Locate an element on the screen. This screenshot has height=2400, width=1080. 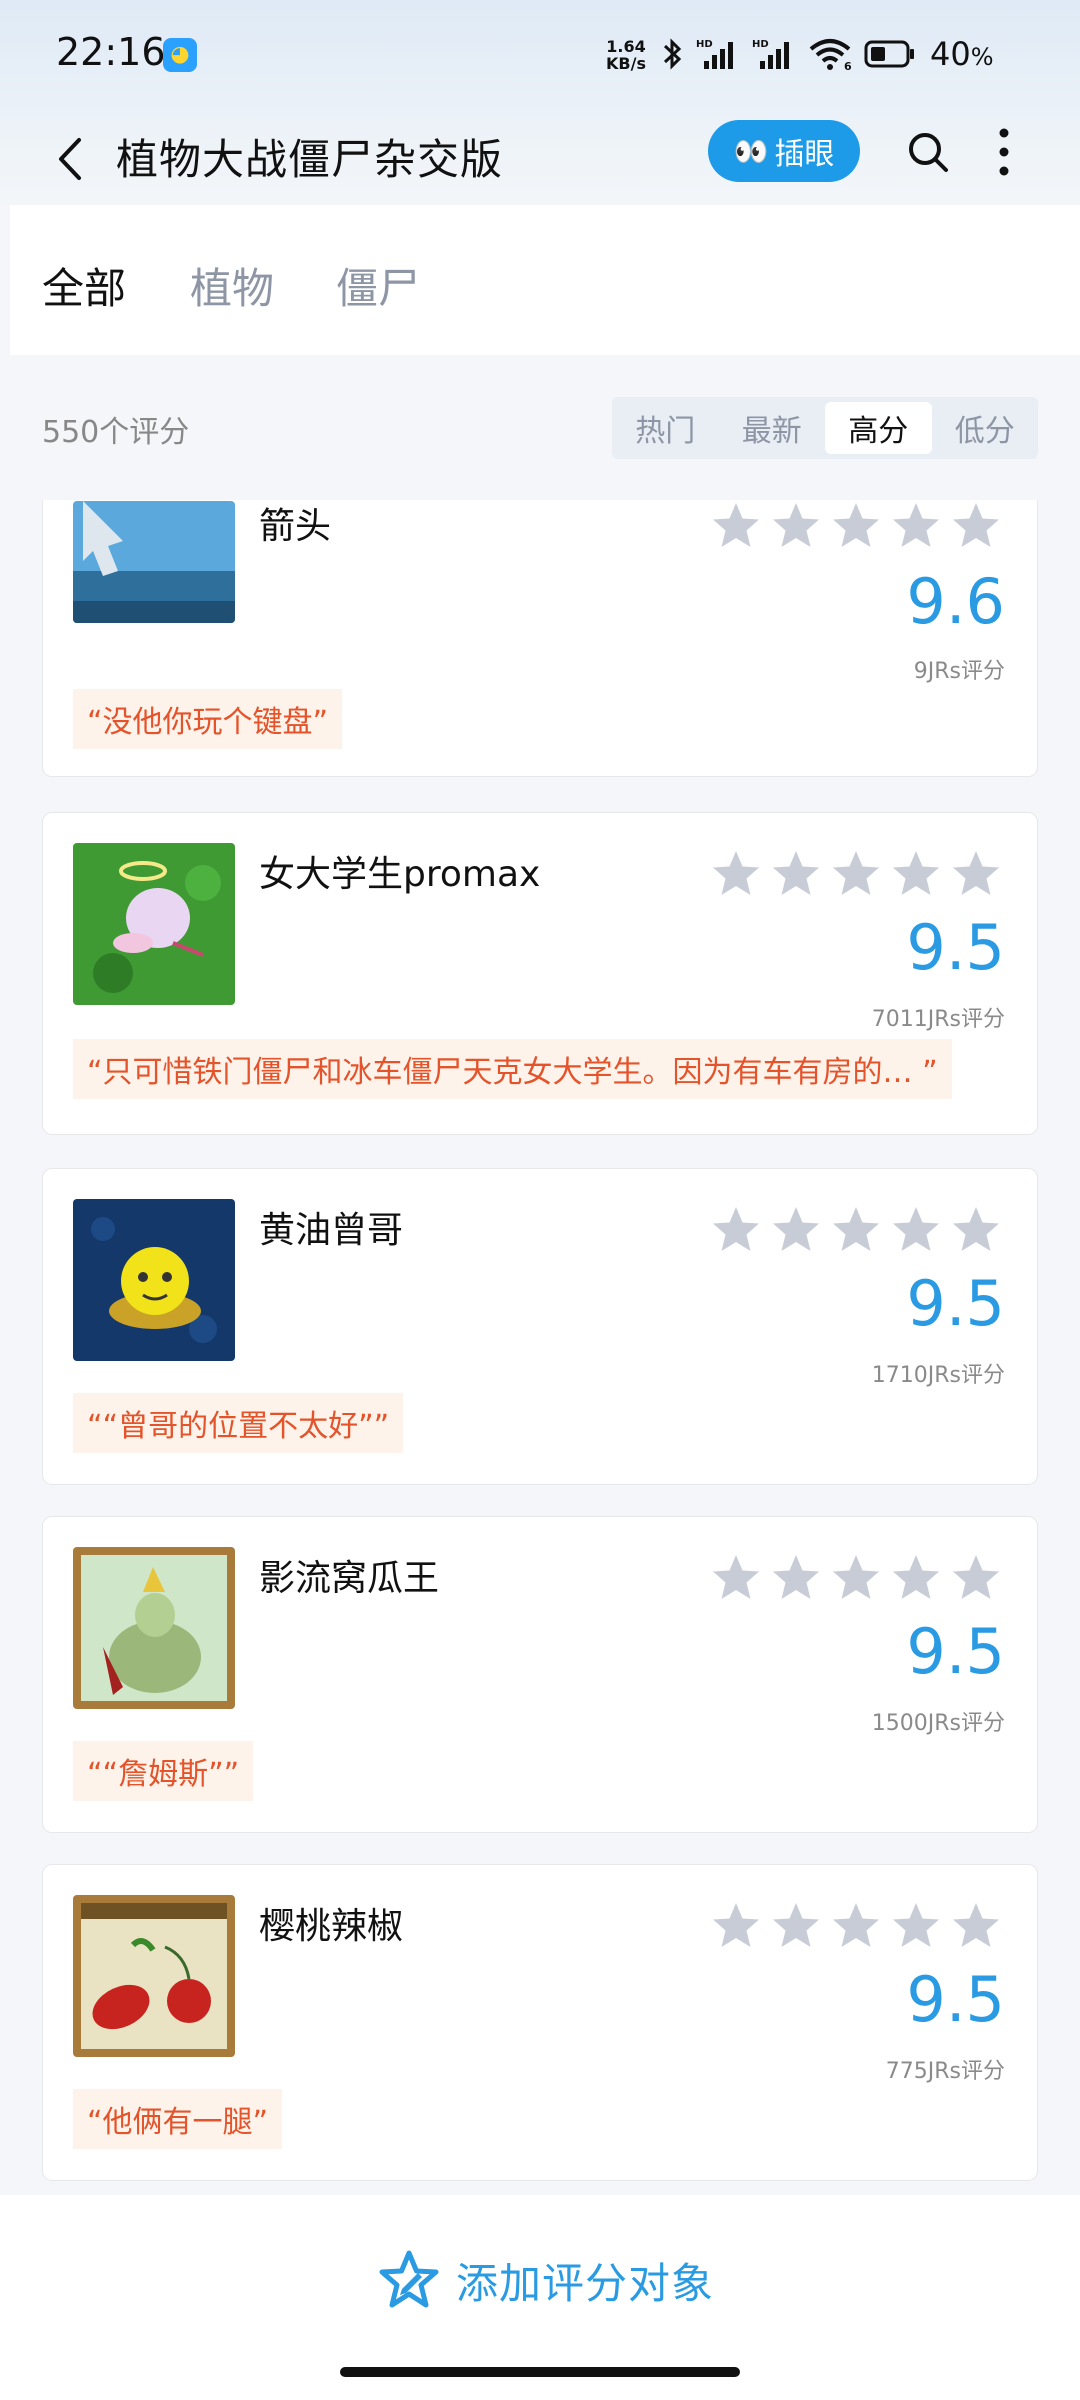
home-indicator is located at coordinates (540, 2372).